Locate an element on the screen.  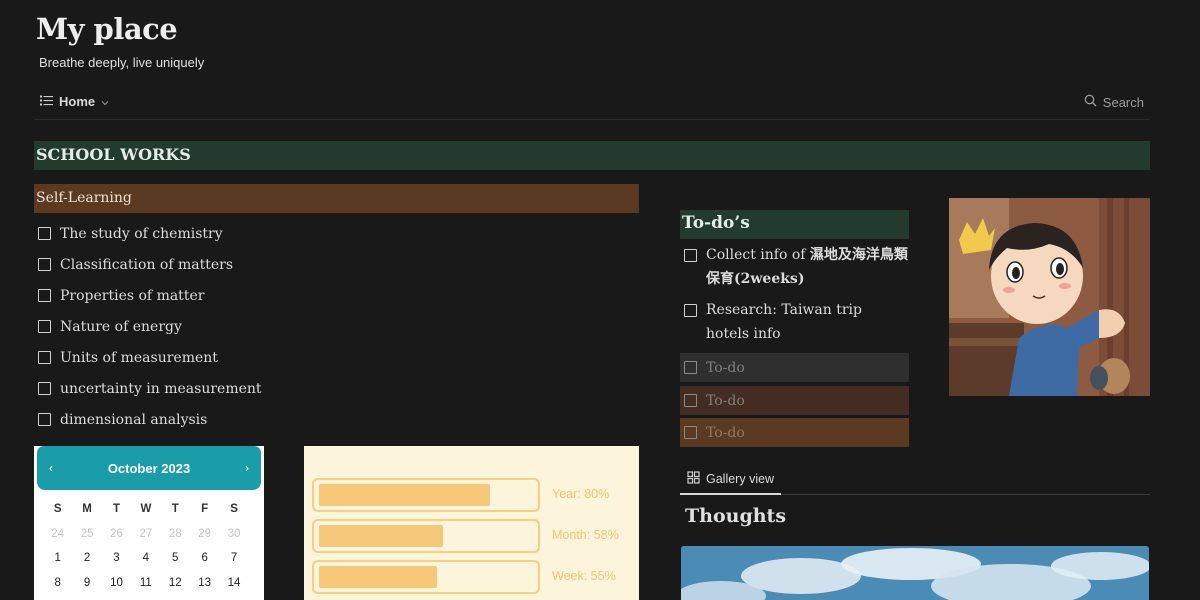
calendar-day-prev-month: 27 is located at coordinates (145, 540).